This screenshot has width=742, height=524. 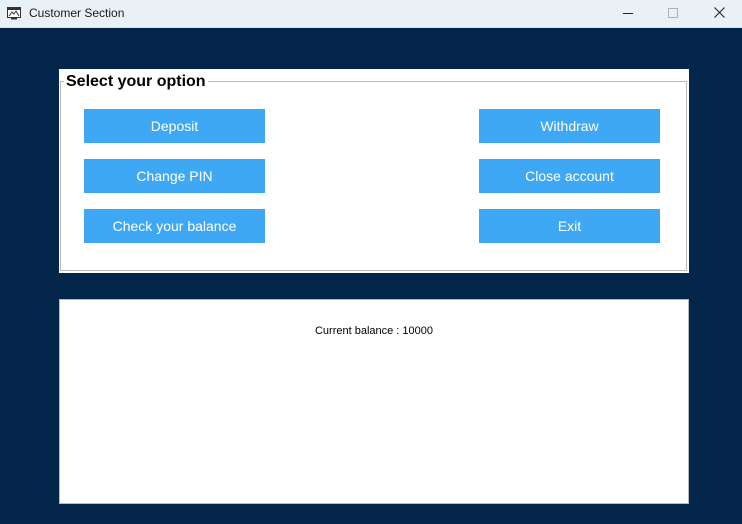 I want to click on withdraw-button: Withdraw, so click(x=569, y=126).